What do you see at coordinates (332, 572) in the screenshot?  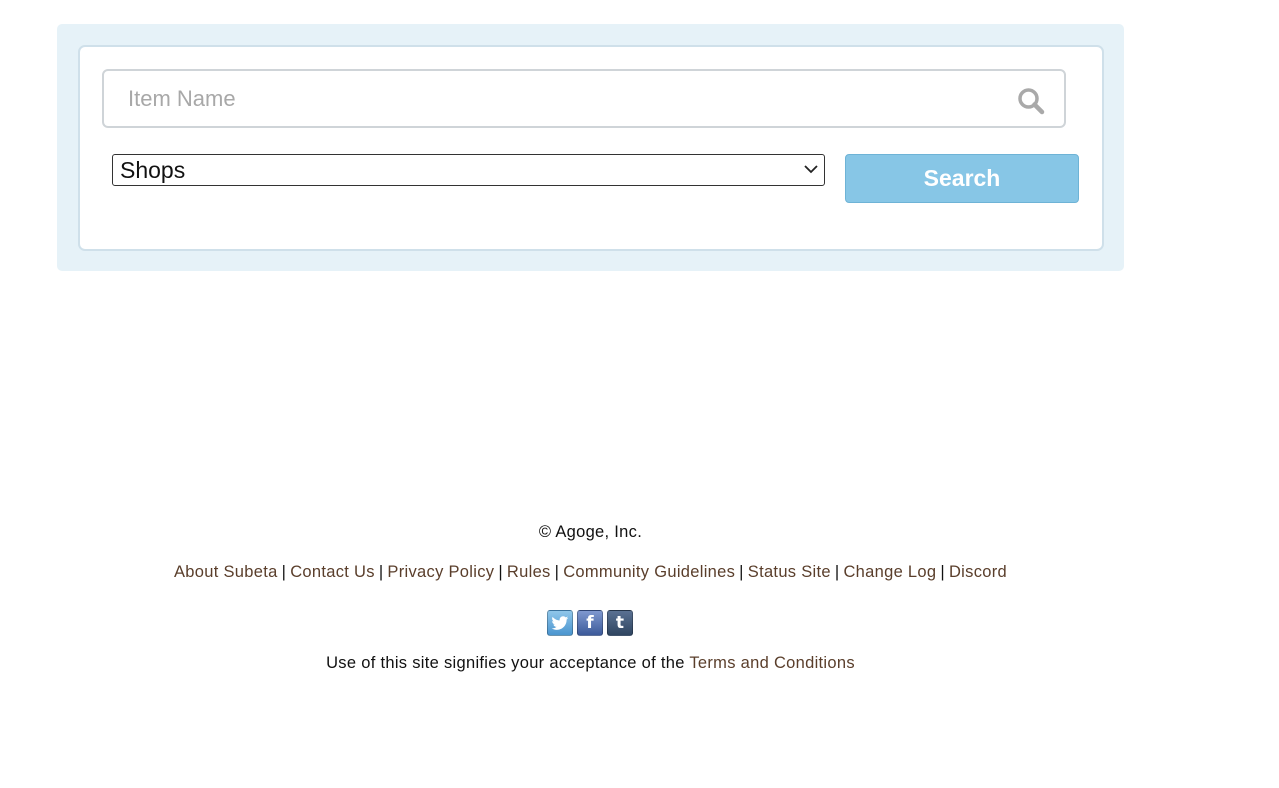 I see `footer-link-contact: Contact Us` at bounding box center [332, 572].